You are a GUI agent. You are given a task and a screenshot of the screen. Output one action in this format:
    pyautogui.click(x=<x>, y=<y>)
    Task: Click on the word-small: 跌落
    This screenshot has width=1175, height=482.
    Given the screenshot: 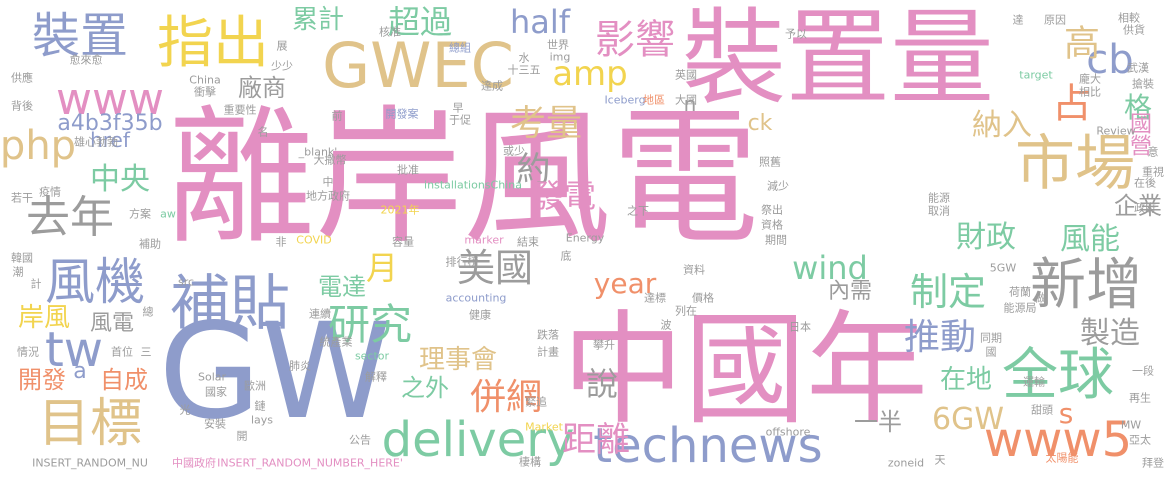 What is the action you would take?
    pyautogui.click(x=548, y=335)
    